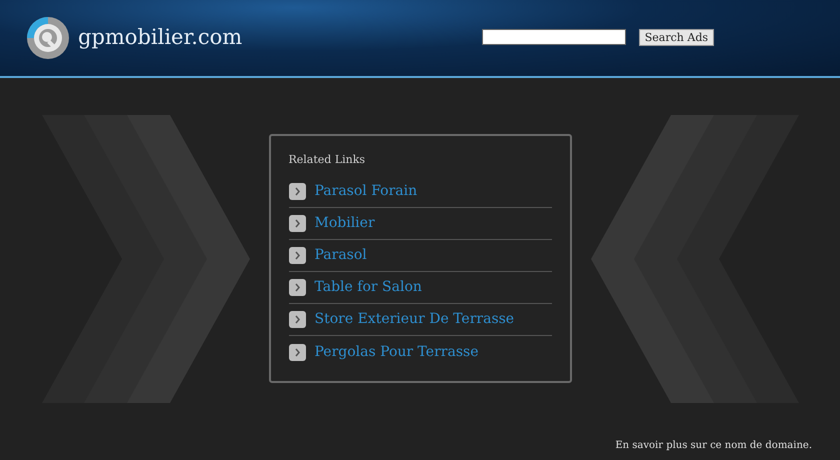 This screenshot has height=460, width=840. What do you see at coordinates (414, 319) in the screenshot?
I see `related-link: Store Exterieur De Terrasse` at bounding box center [414, 319].